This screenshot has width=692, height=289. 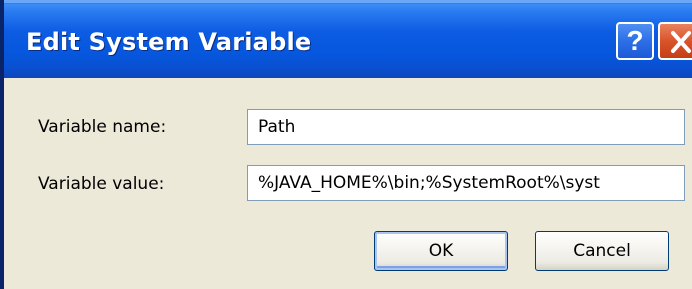 I want to click on help-button: ?, so click(x=635, y=41).